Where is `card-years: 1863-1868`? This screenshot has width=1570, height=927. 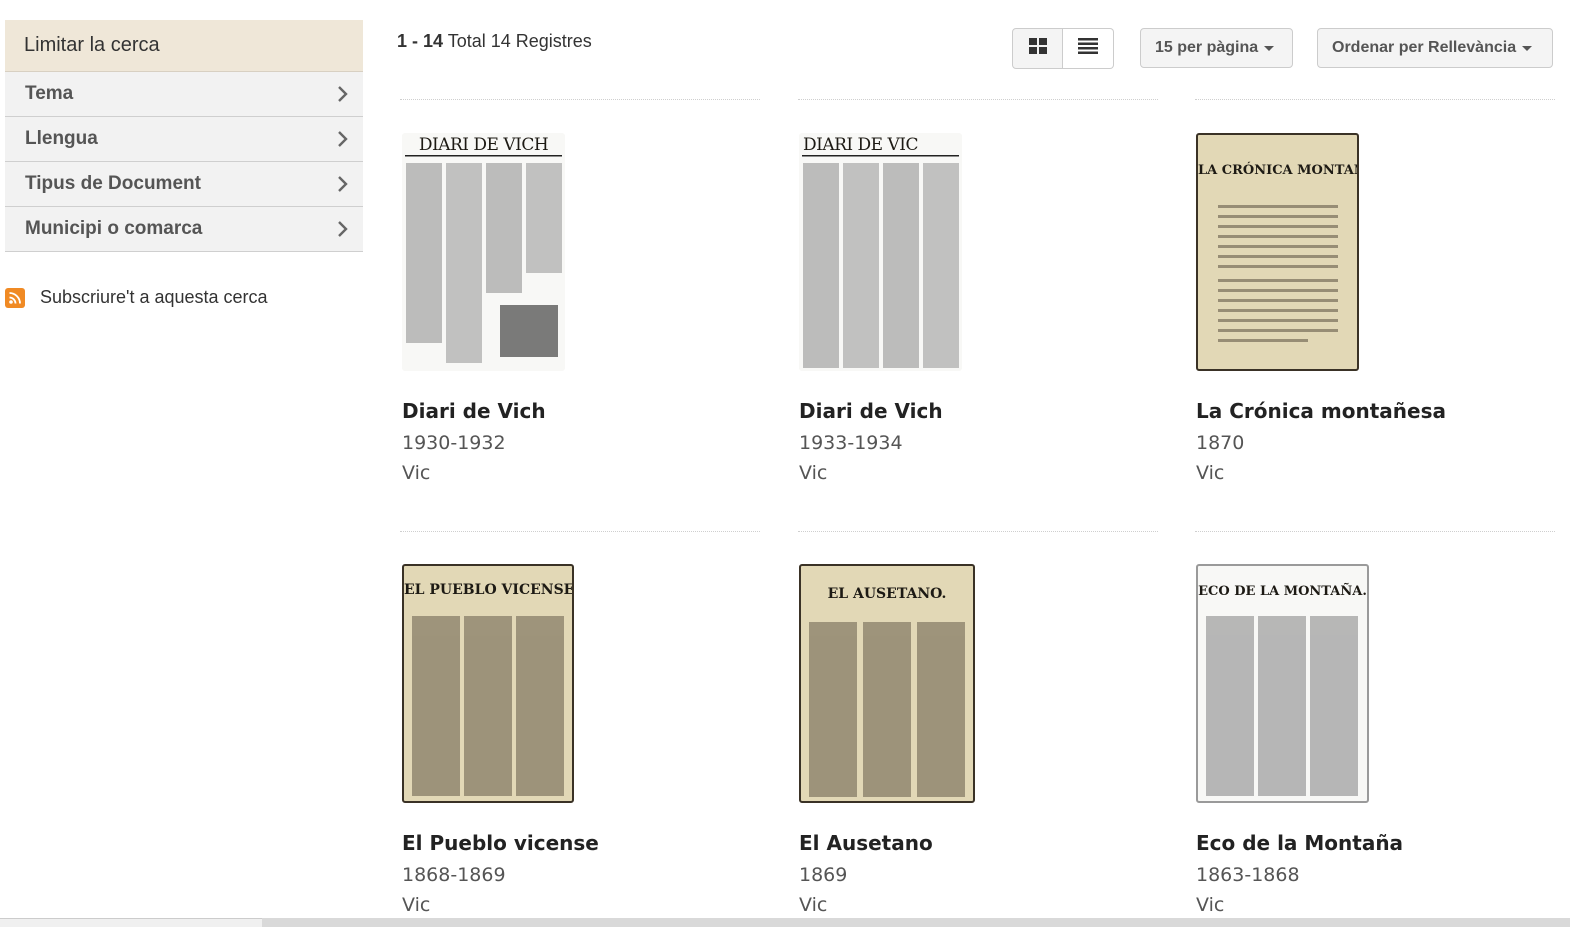 card-years: 1863-1868 is located at coordinates (1248, 875).